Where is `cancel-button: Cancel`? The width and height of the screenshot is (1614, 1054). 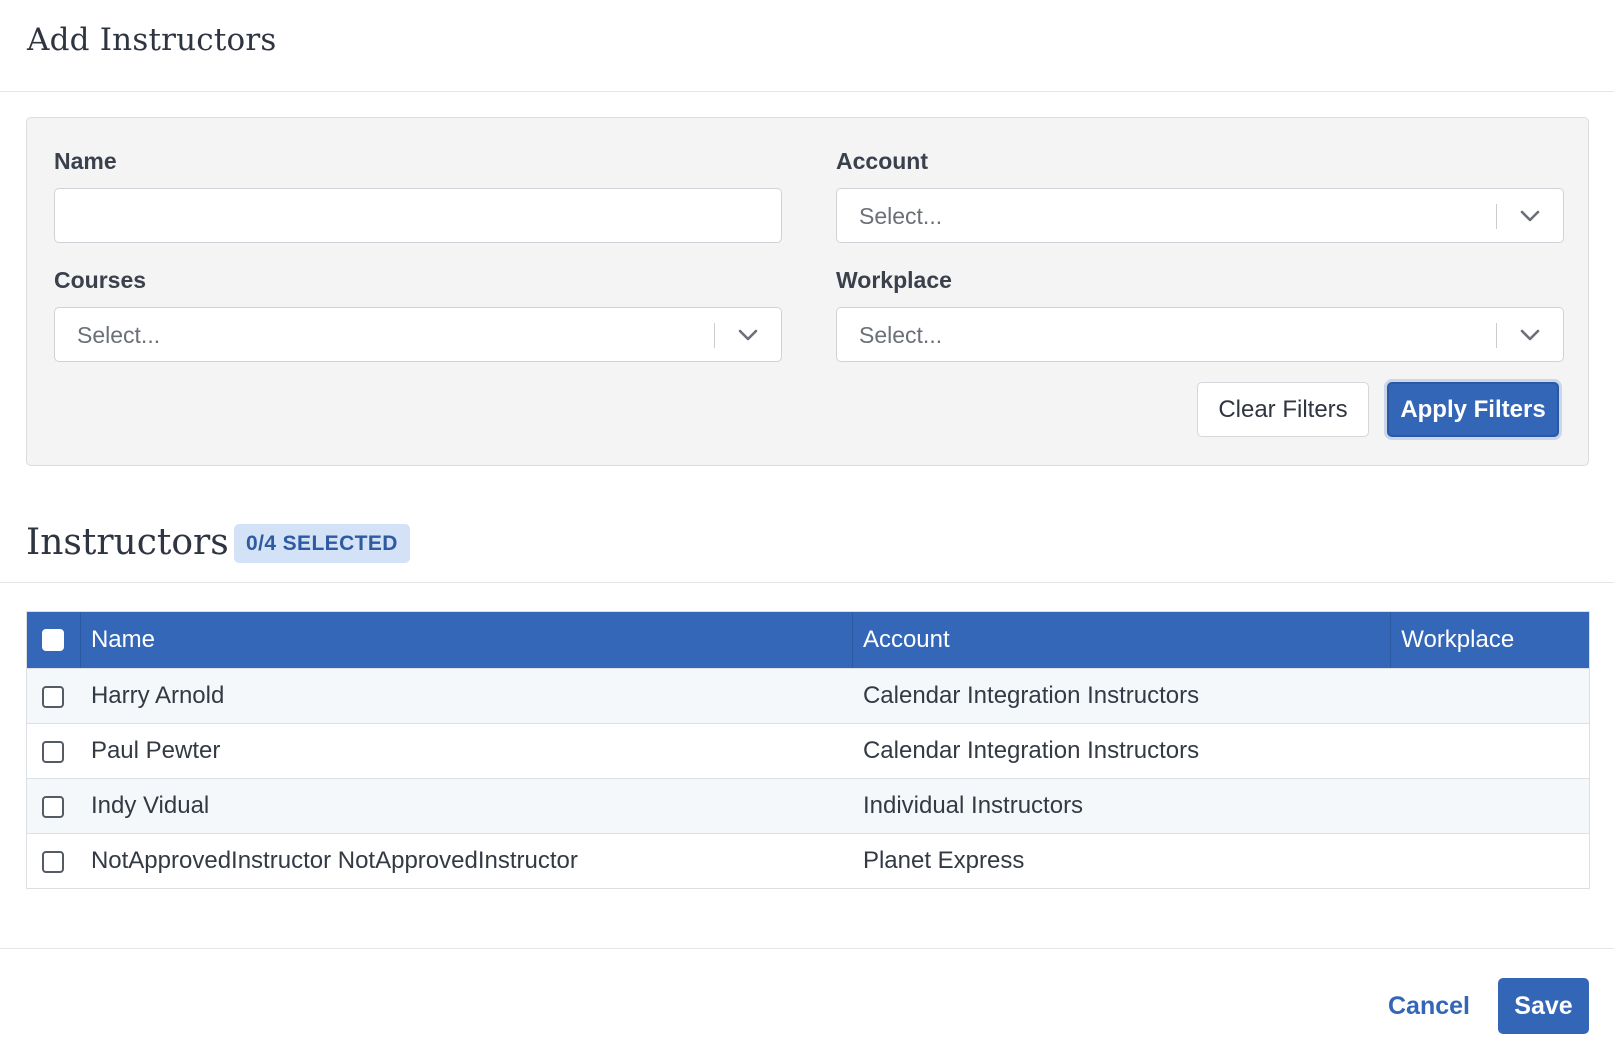
cancel-button: Cancel is located at coordinates (1429, 1006).